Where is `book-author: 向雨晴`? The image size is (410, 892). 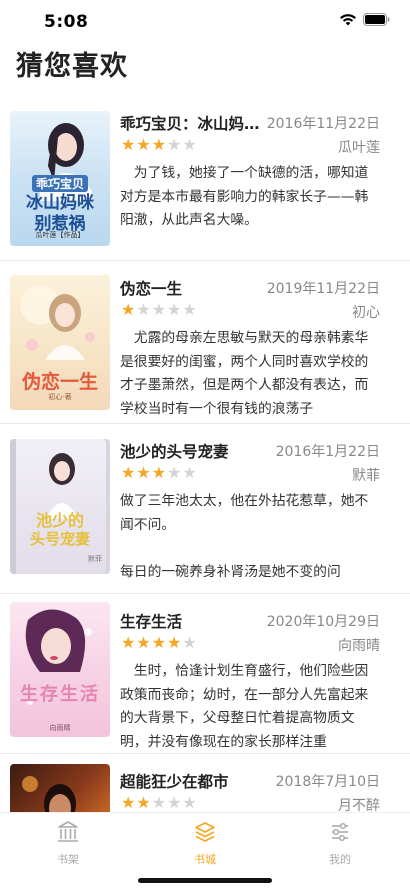 book-author: 向雨晴 is located at coordinates (359, 646).